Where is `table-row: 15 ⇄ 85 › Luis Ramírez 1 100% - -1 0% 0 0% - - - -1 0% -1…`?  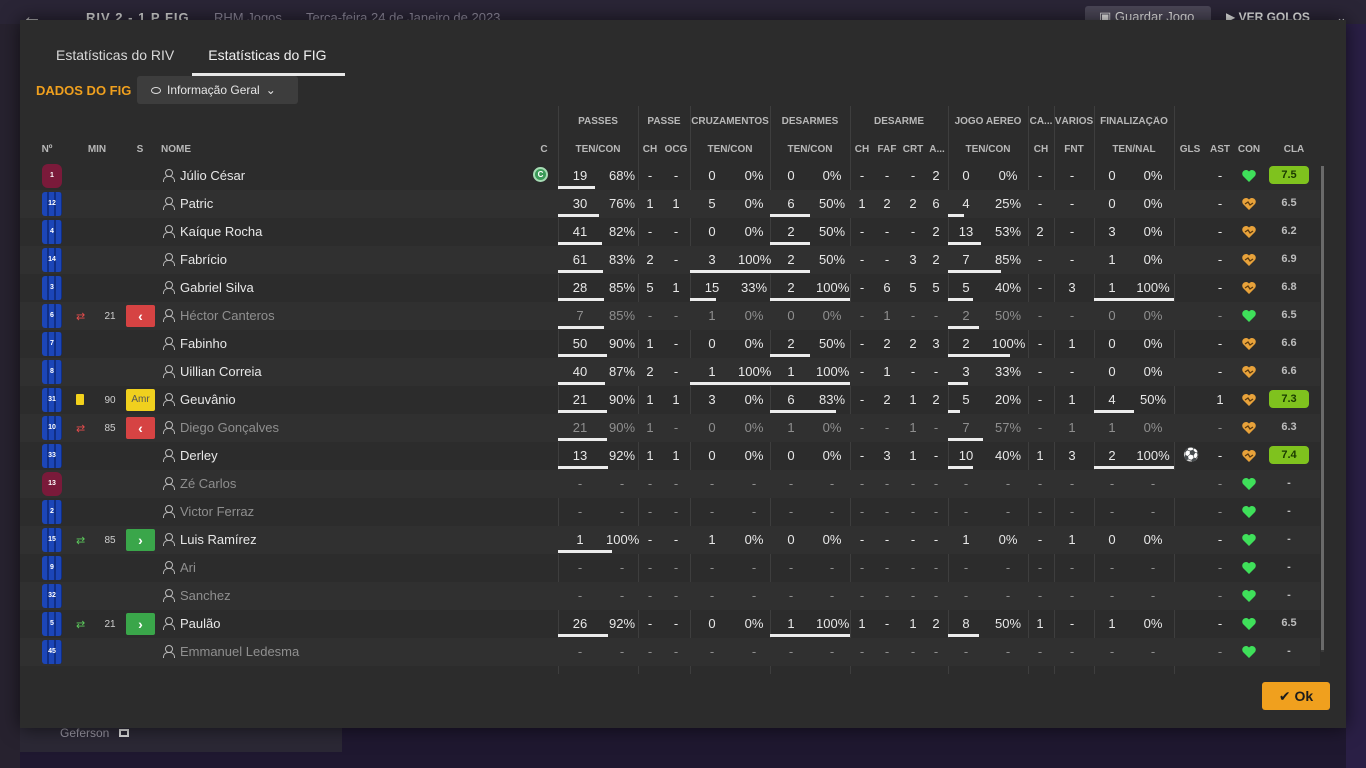 table-row: 15 ⇄ 85 › Luis Ramírez 1 100% - -1 0% 0 0% - - - -1 0% -1… is located at coordinates (670, 540).